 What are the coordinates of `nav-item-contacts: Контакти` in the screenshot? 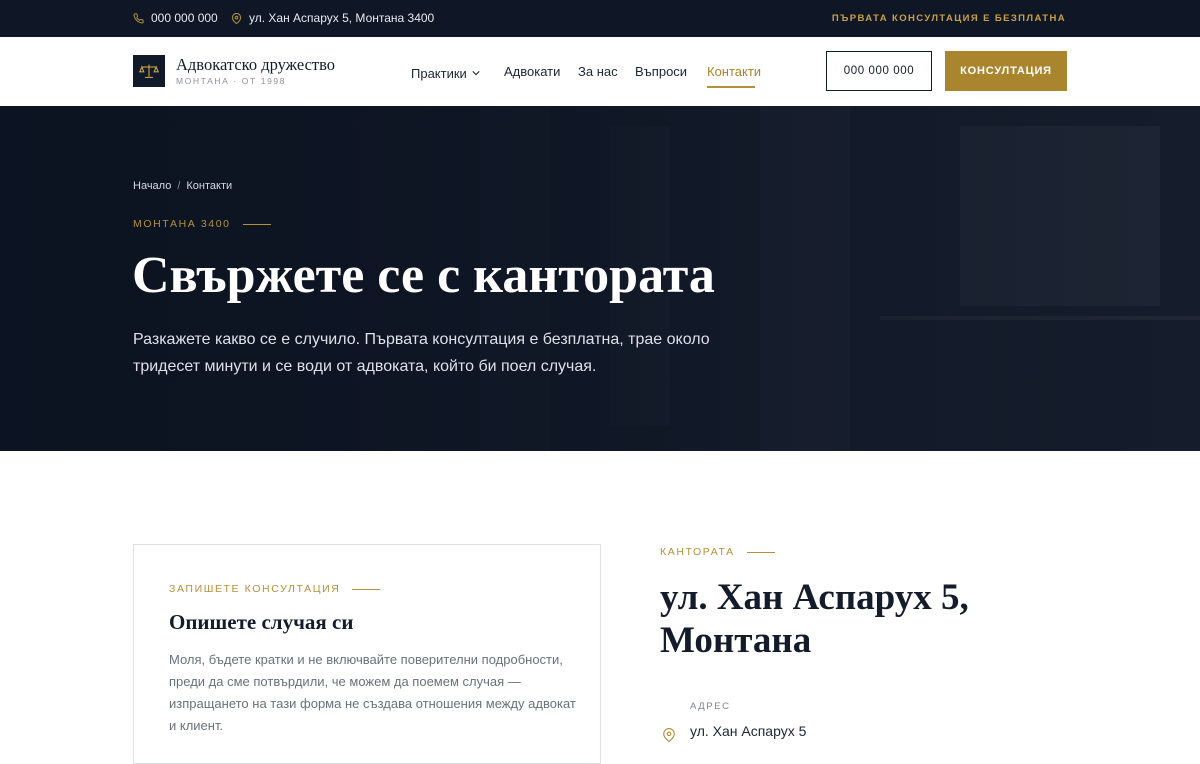 It's located at (734, 71).